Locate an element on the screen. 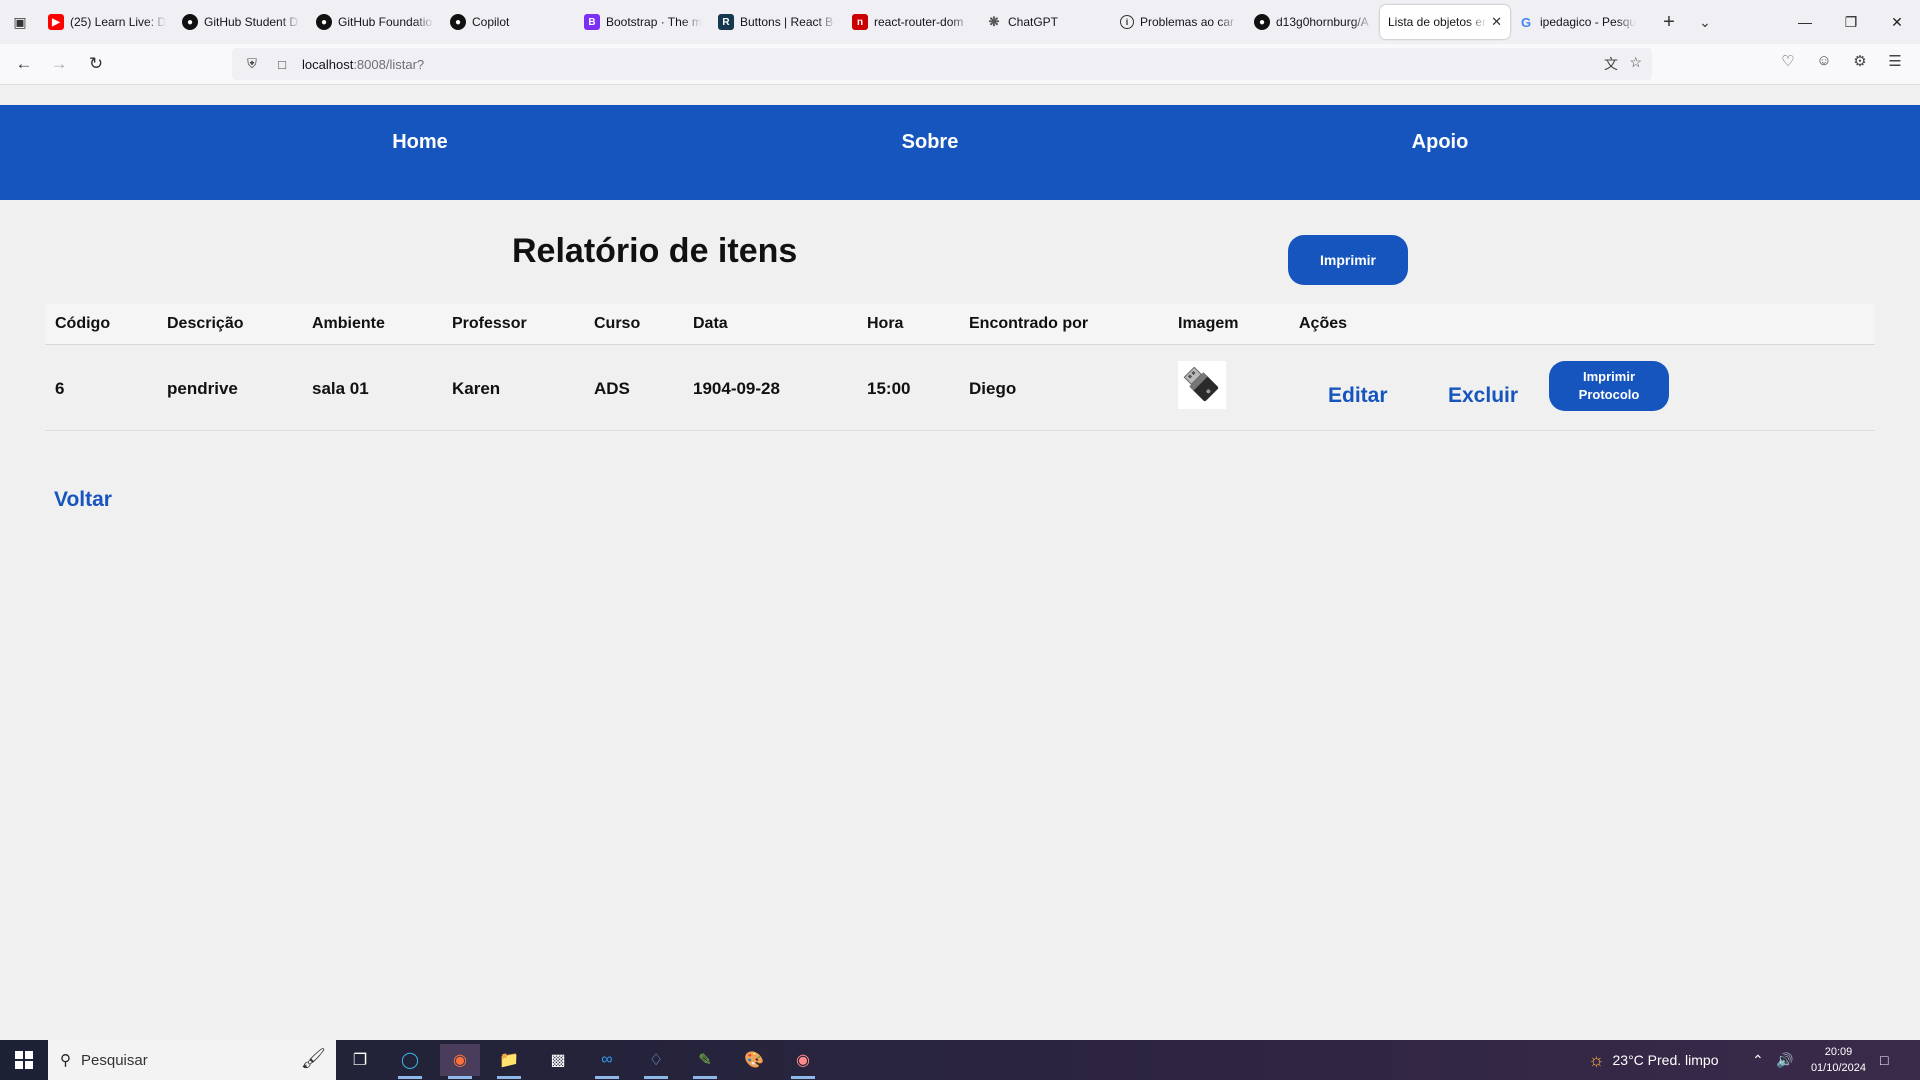 This screenshot has width=1920, height=1080. header-data: Data is located at coordinates (710, 323).